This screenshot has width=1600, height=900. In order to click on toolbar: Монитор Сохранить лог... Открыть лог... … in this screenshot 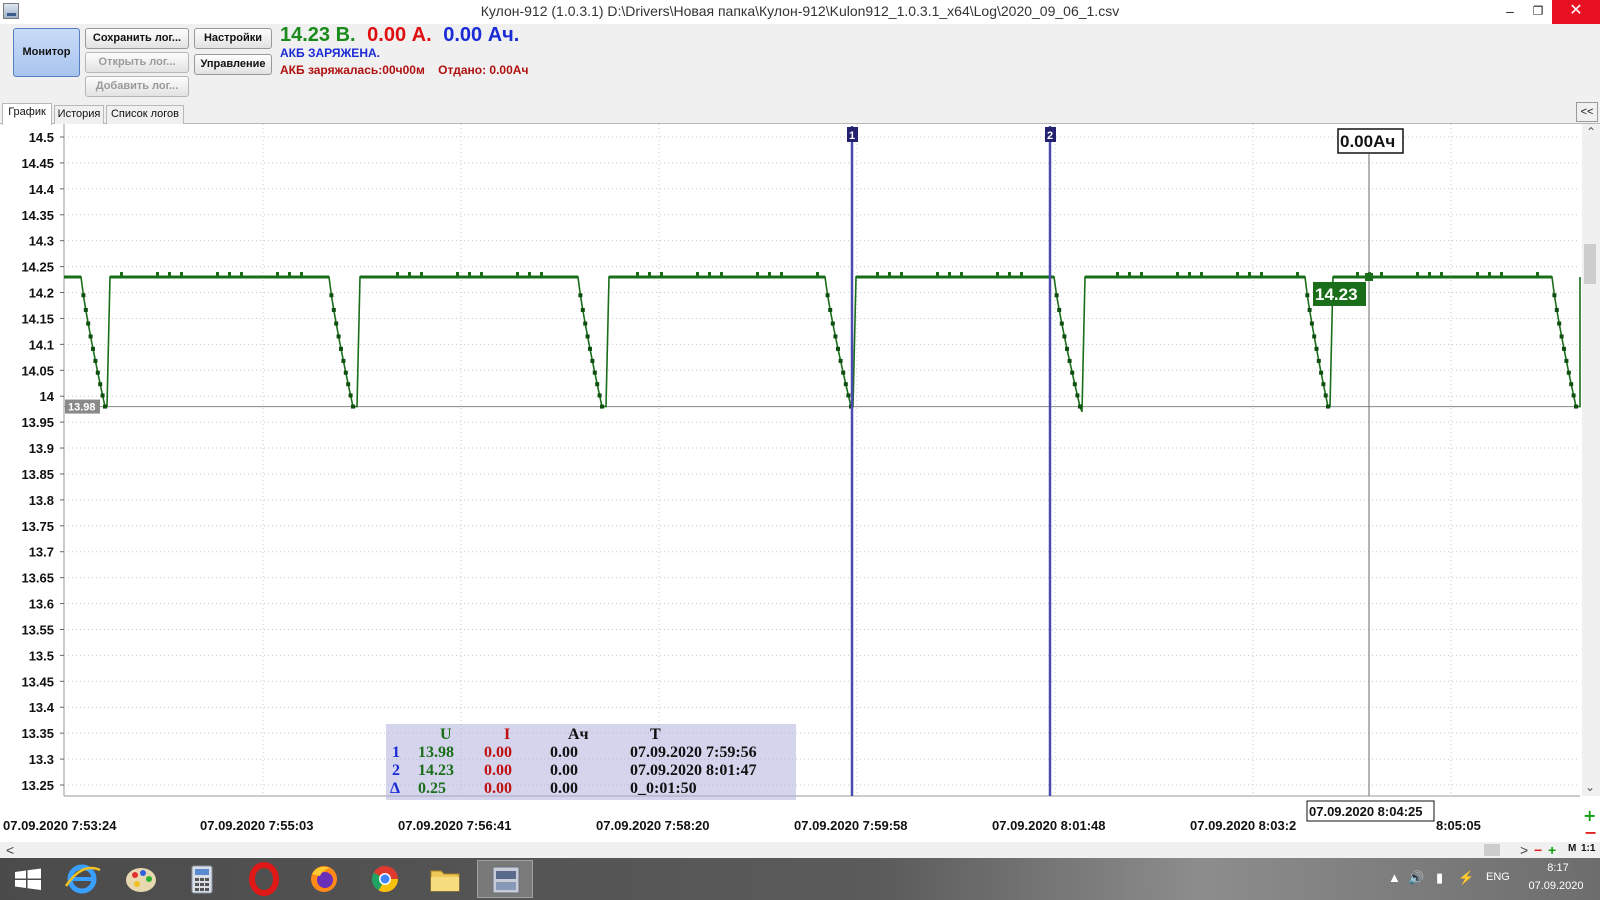, I will do `click(800, 63)`.